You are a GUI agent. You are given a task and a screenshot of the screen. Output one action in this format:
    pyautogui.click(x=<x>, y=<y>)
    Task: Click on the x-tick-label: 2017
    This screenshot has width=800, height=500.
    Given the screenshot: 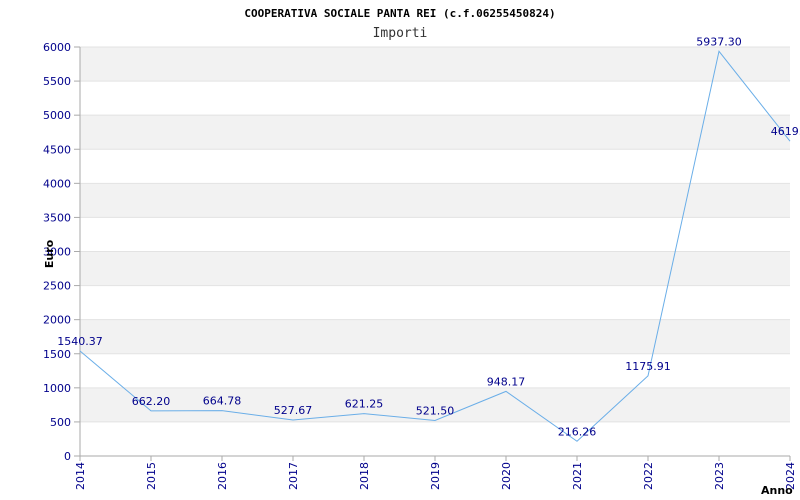 What is the action you would take?
    pyautogui.click(x=293, y=476)
    